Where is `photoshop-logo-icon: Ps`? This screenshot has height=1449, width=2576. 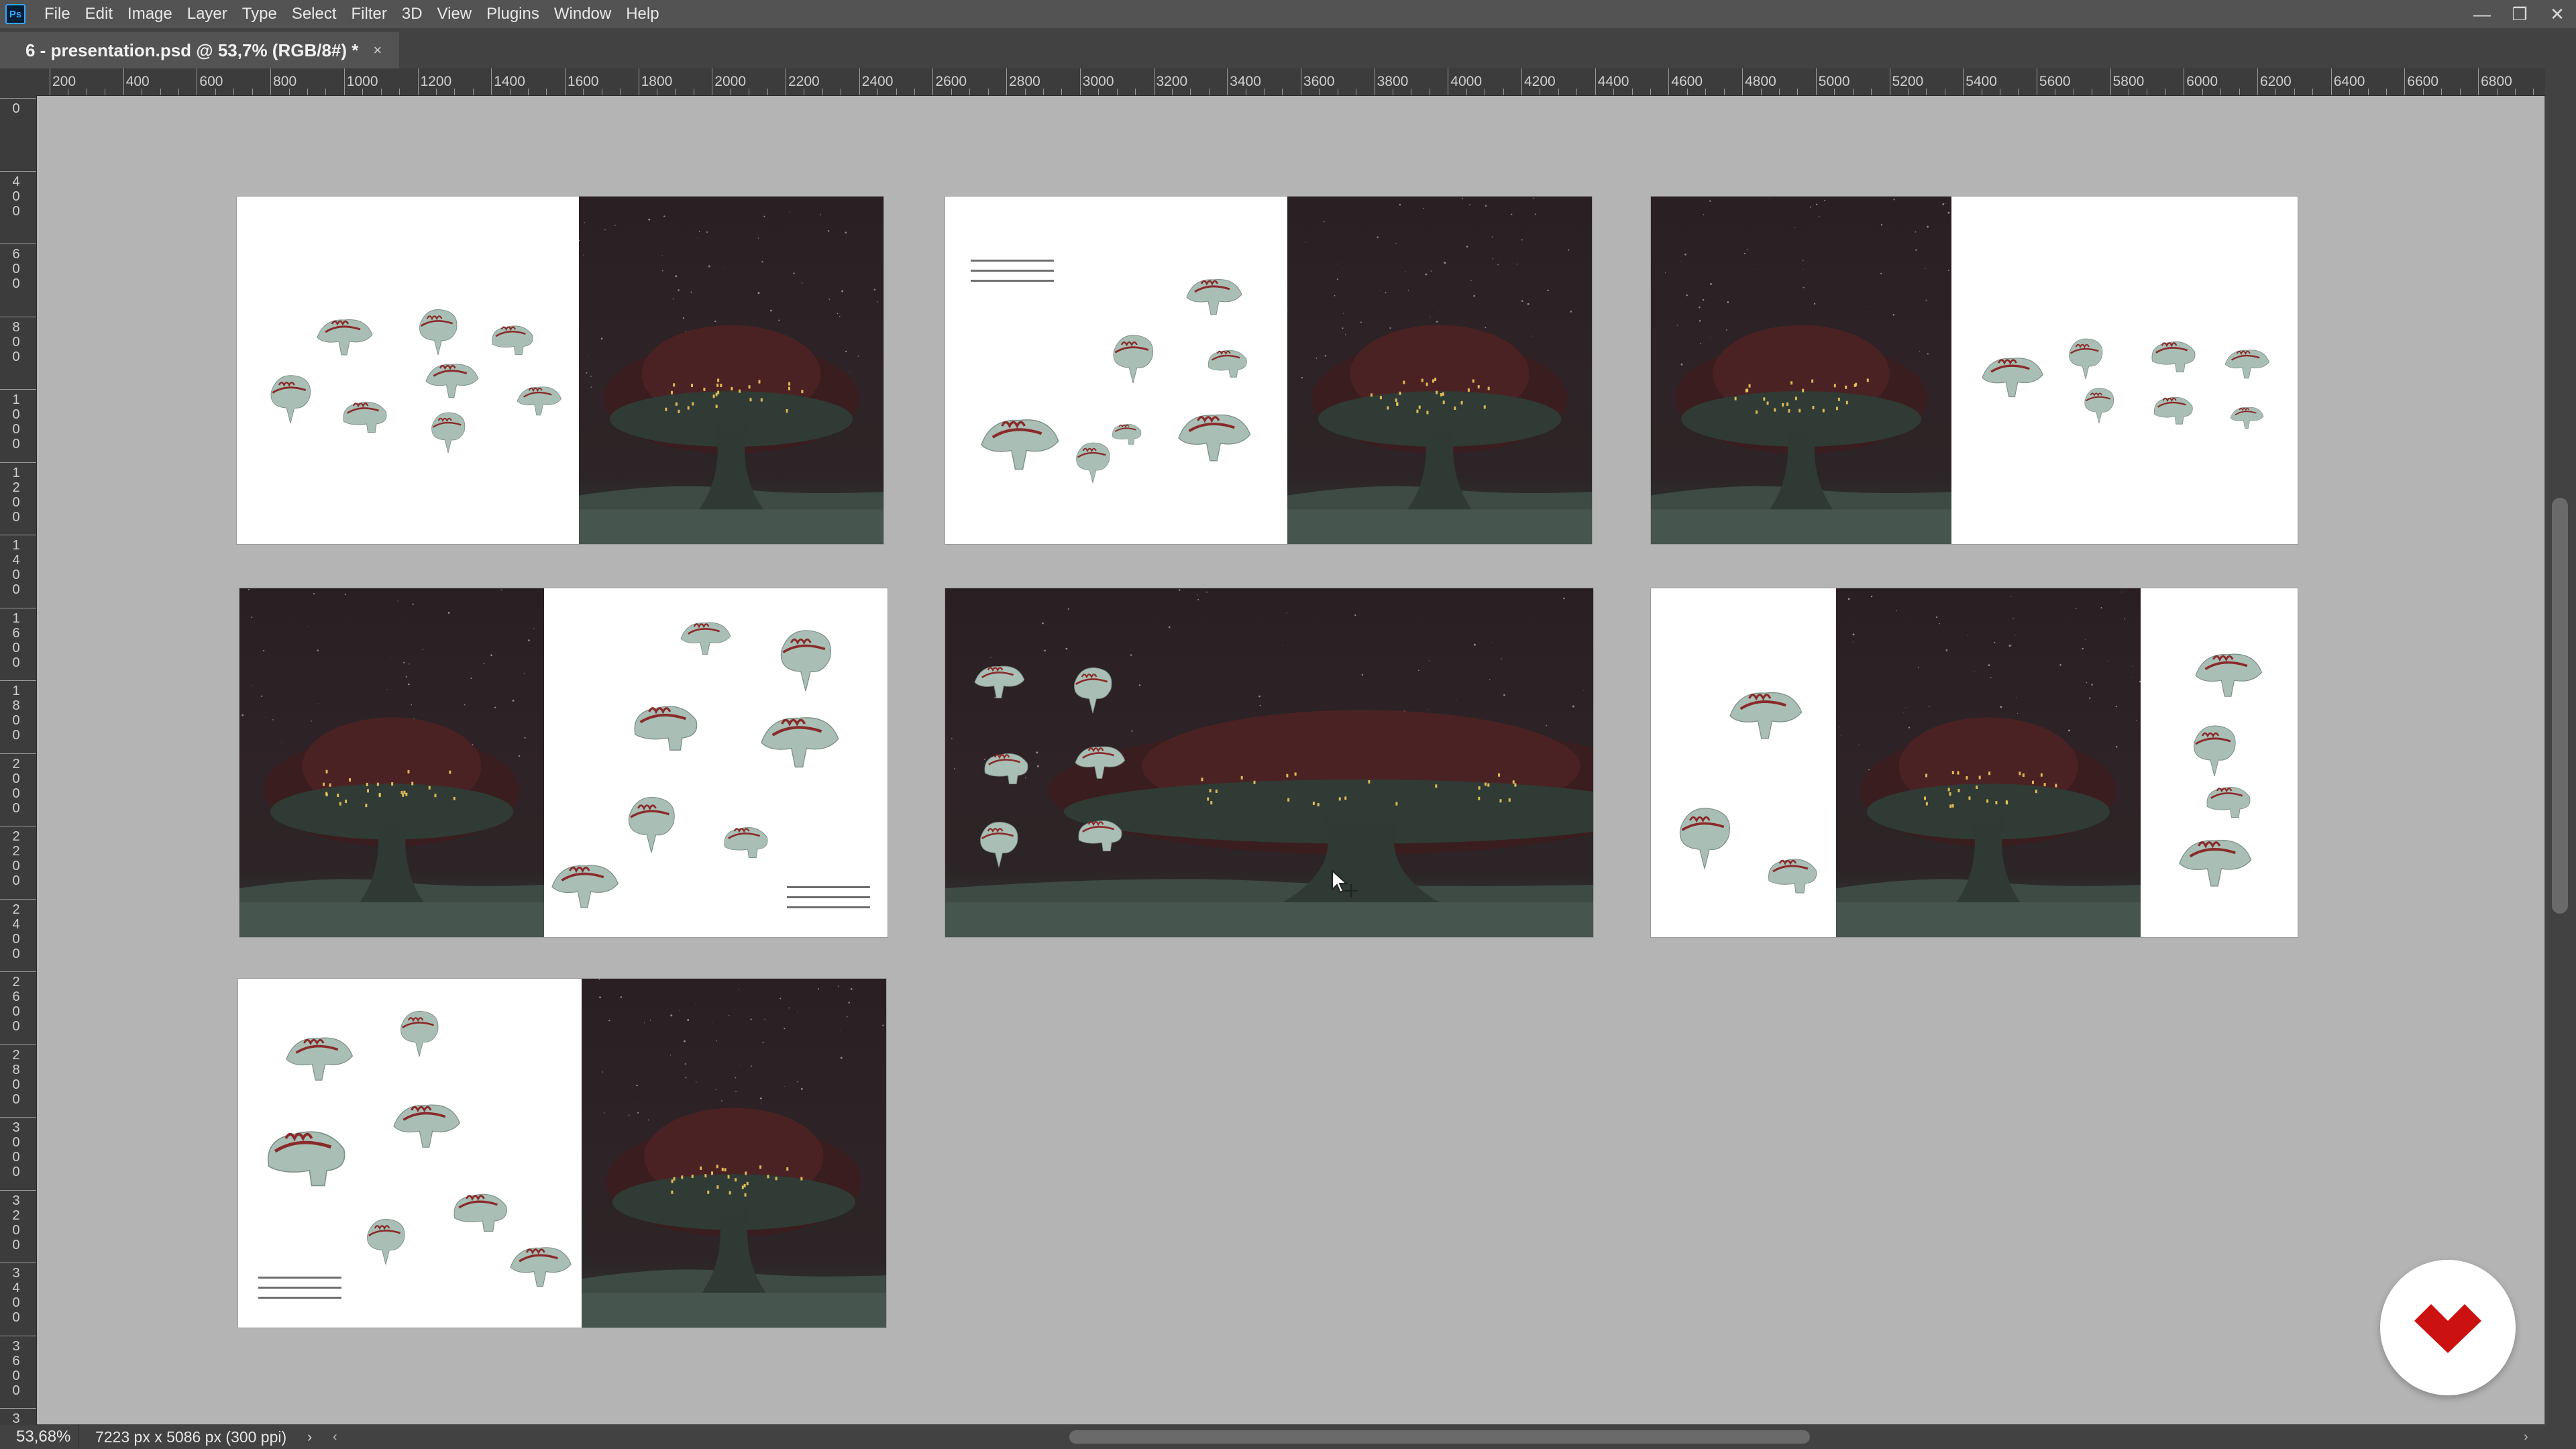
photoshop-logo-icon: Ps is located at coordinates (15, 14).